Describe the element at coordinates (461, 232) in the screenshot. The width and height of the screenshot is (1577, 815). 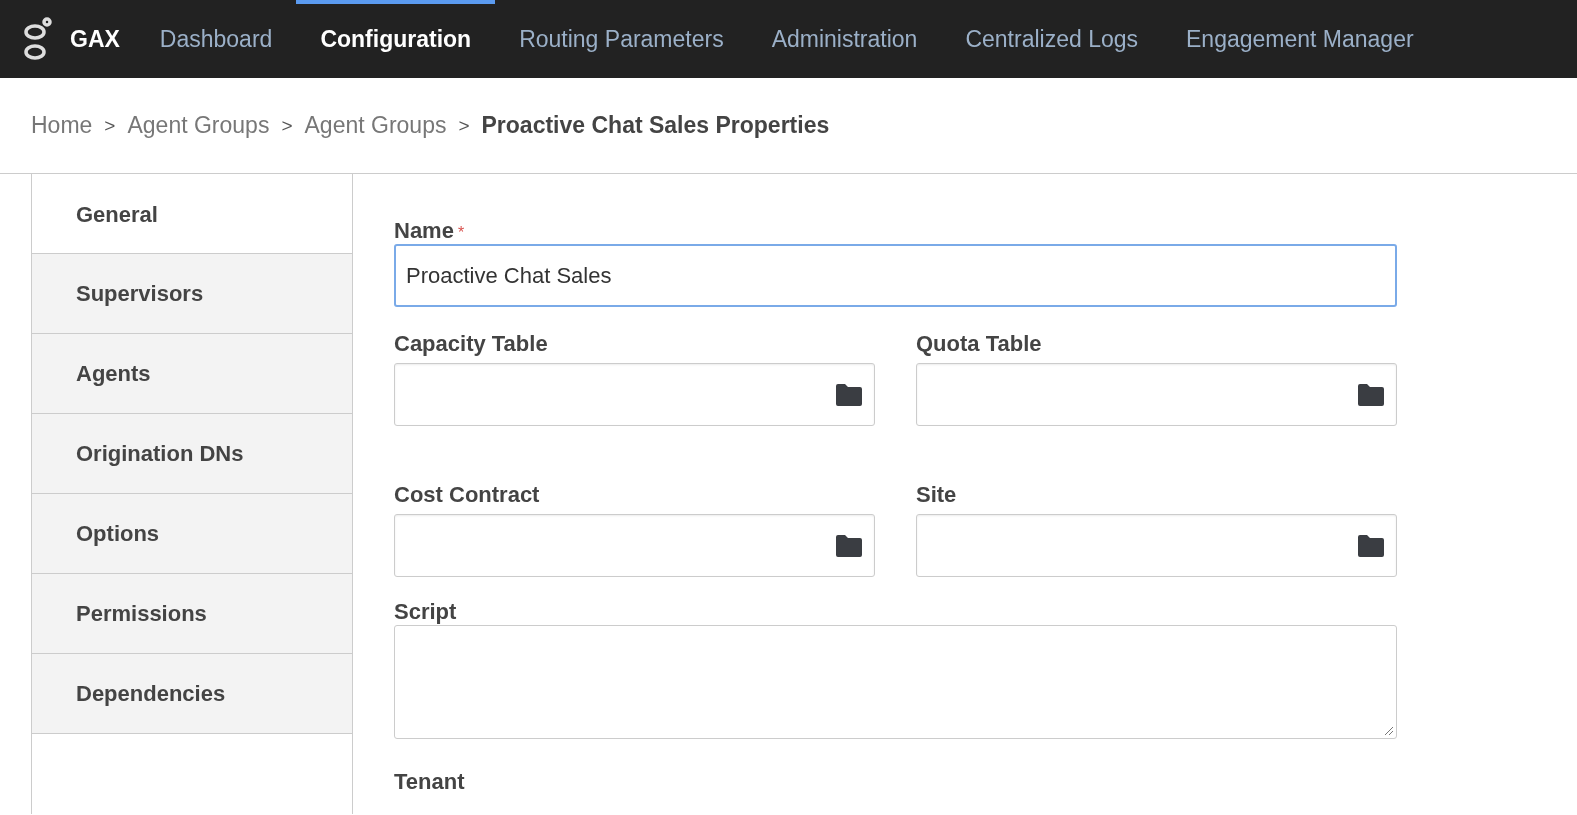
I see `required-mark: *` at that location.